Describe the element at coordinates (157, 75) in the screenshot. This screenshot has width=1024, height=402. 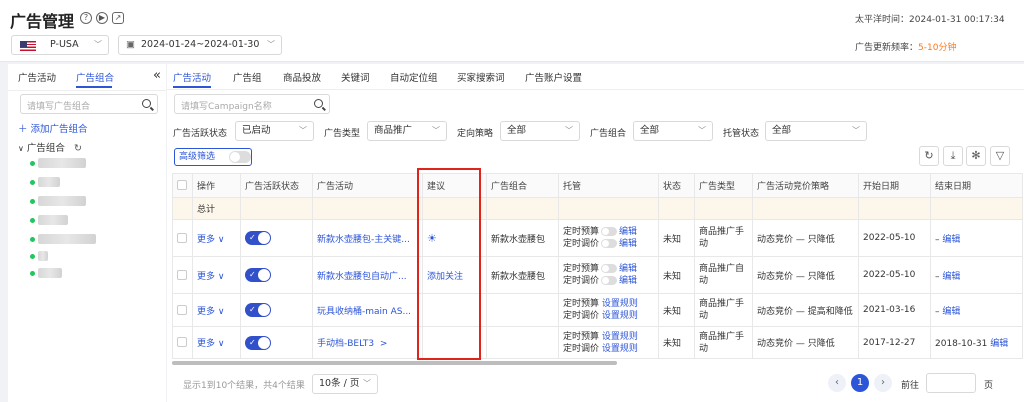
I see `collapse-icon: «` at that location.